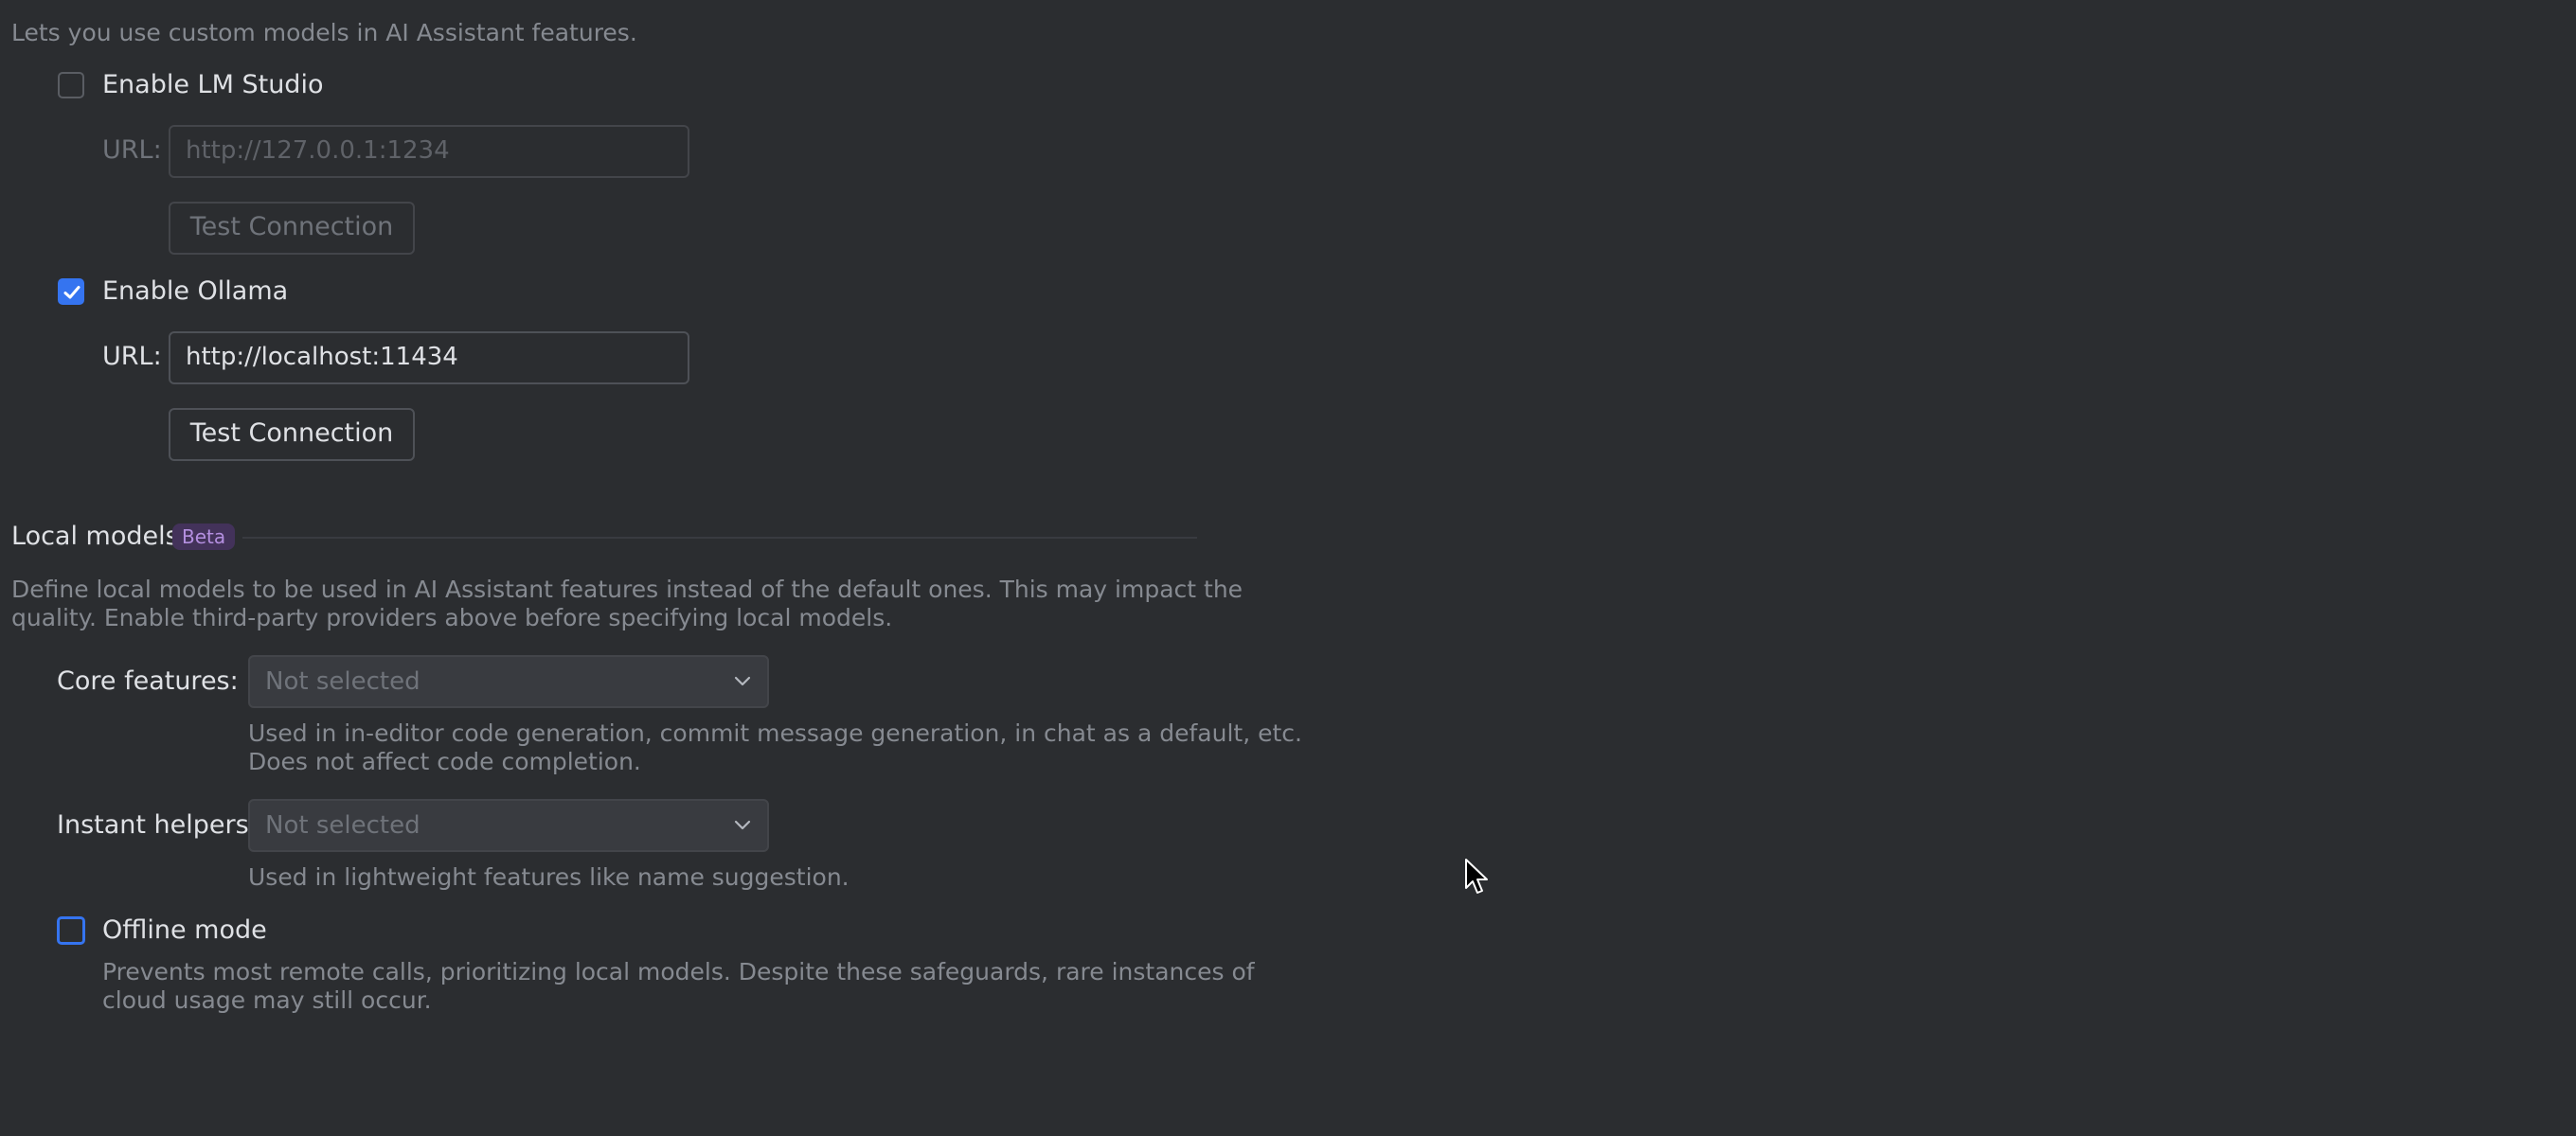 Image resolution: width=2576 pixels, height=1136 pixels. Describe the element at coordinates (195, 291) in the screenshot. I see `enable-ollama-label: Enable Ollama` at that location.